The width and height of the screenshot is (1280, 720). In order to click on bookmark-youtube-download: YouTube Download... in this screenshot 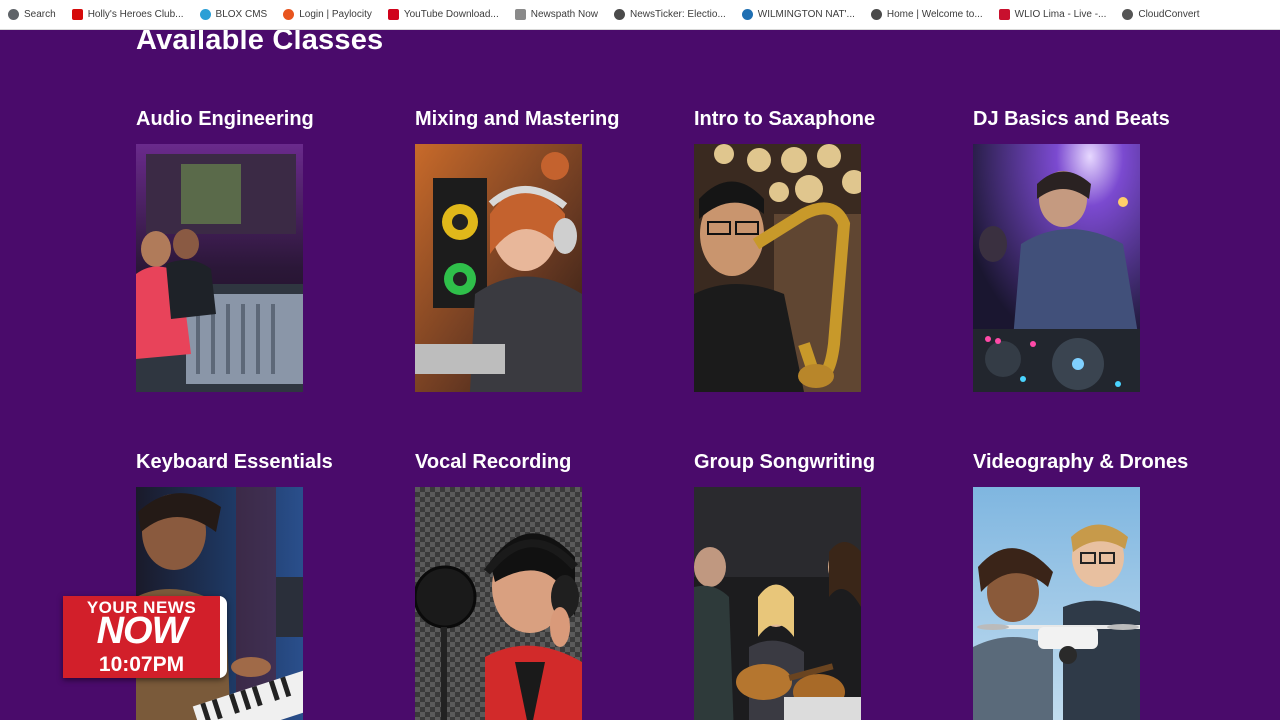, I will do `click(446, 15)`.